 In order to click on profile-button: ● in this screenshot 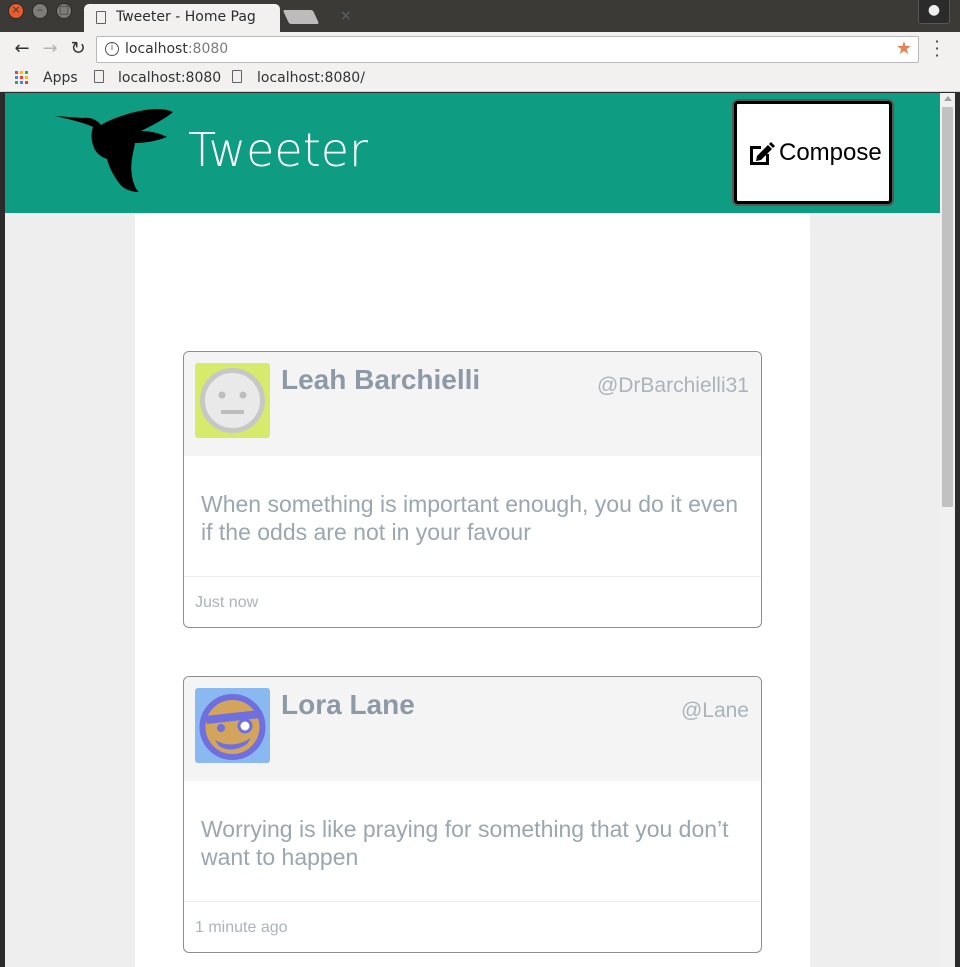, I will do `click(934, 12)`.